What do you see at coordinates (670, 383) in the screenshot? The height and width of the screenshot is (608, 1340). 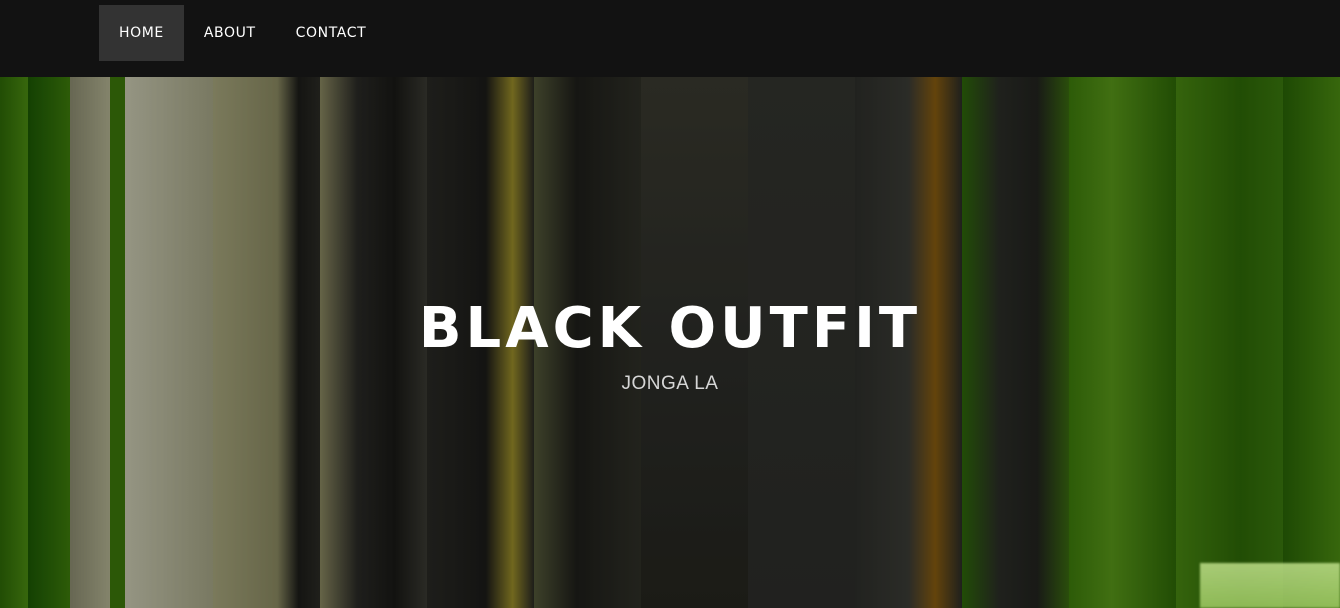 I see `hero-subtitle: JONGA LA` at bounding box center [670, 383].